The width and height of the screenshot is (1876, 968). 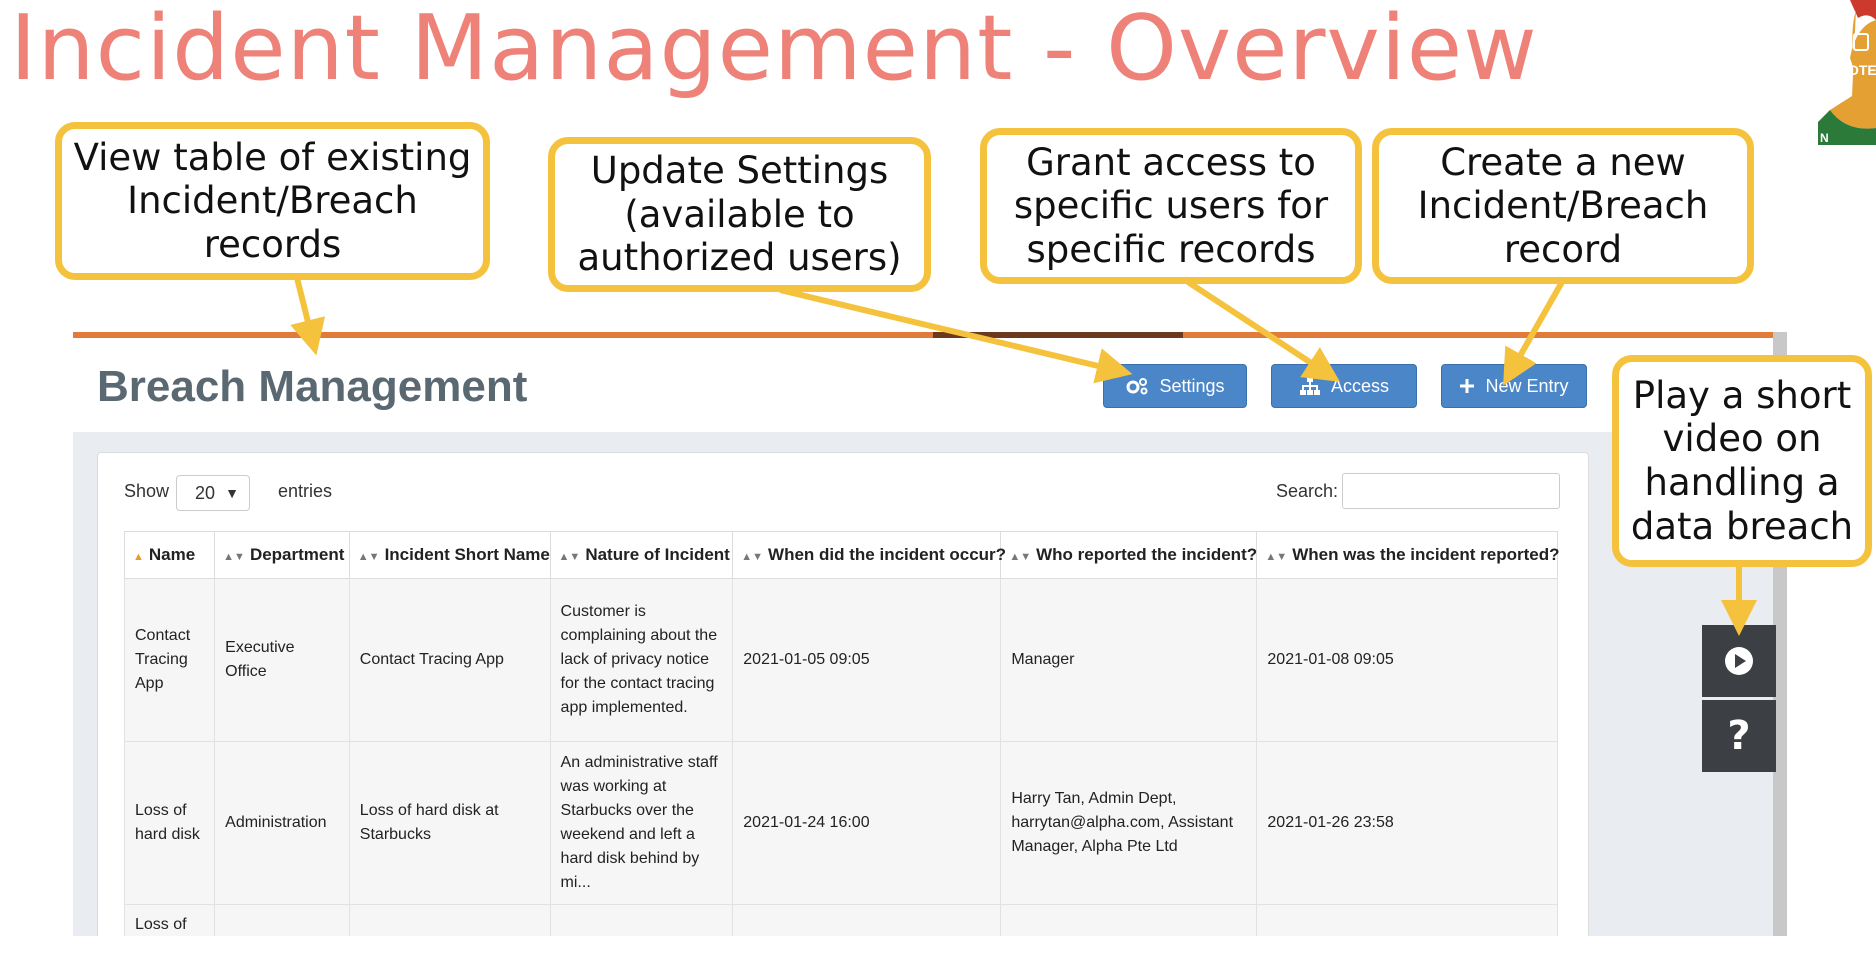 I want to click on cell-name: Loss of, so click(x=169, y=920).